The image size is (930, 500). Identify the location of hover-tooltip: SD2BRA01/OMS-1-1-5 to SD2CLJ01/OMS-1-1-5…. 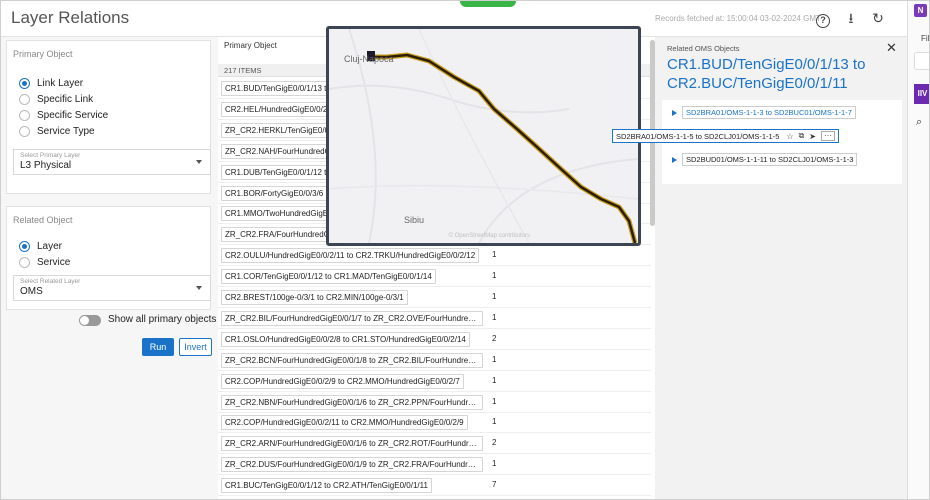
(725, 136).